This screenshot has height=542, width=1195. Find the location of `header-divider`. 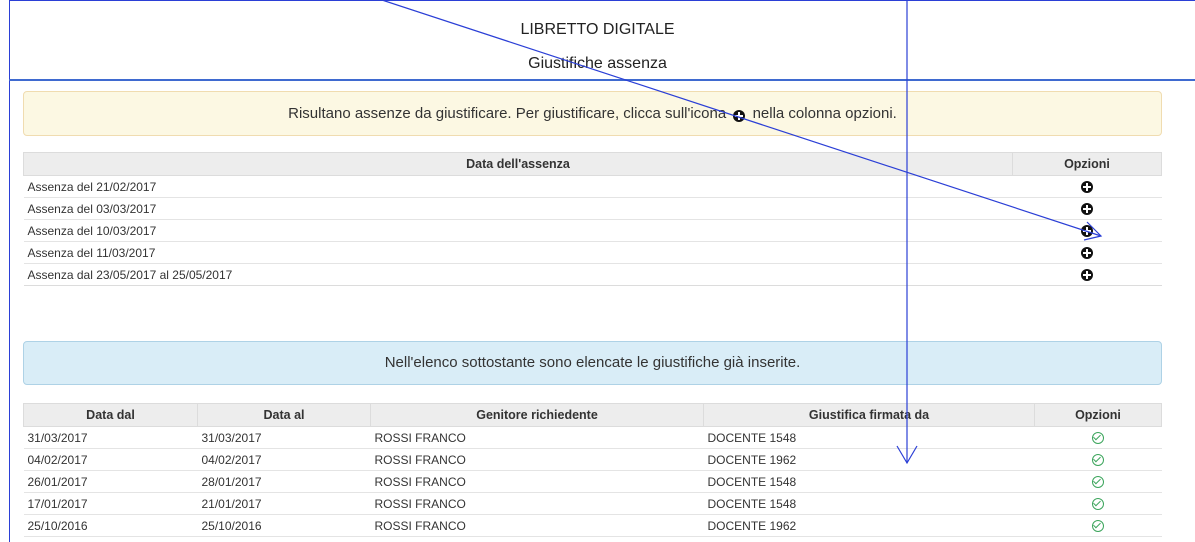

header-divider is located at coordinates (602, 80).